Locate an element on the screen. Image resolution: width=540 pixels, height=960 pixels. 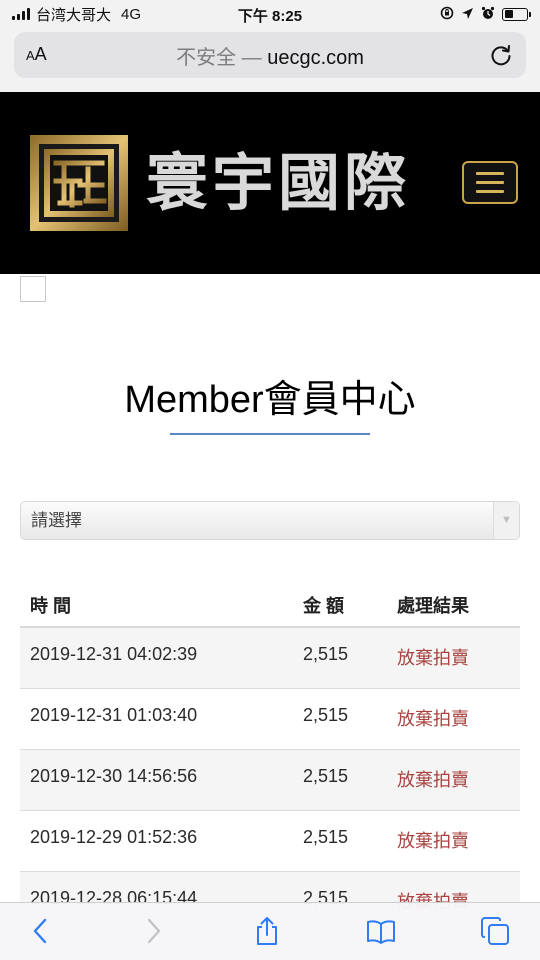
htt-logo-icon is located at coordinates (79, 183).